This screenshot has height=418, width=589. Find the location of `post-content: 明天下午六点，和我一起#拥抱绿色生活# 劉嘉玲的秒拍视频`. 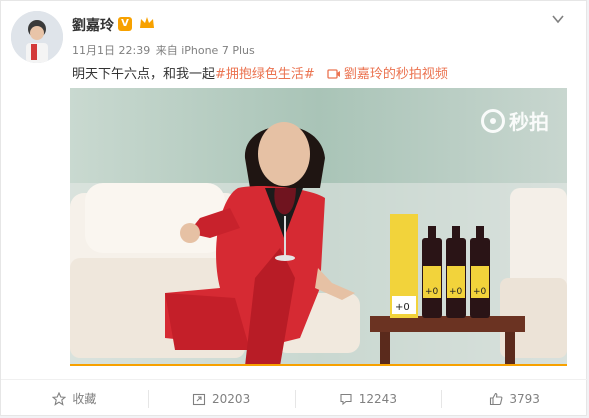

post-content: 明天下午六点，和我一起#拥抱绿色生活# 劉嘉玲的秒拍视频 is located at coordinates (260, 73).